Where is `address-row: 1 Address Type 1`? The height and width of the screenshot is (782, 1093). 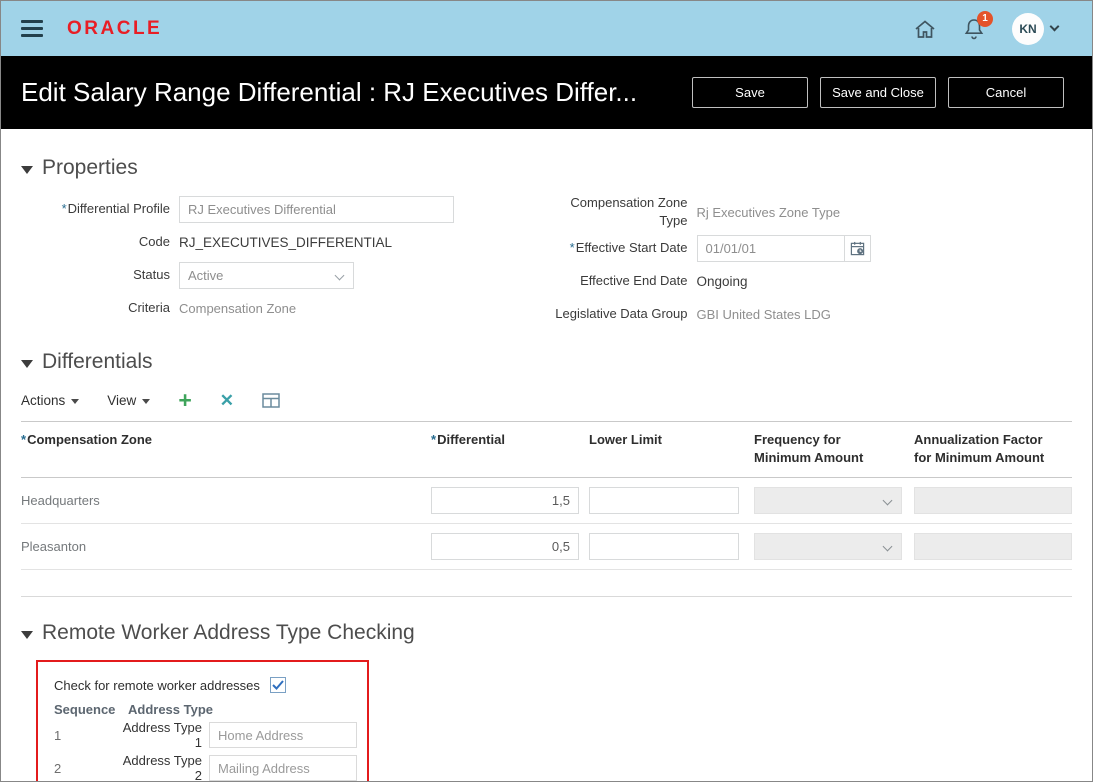
address-row: 1 Address Type 1 is located at coordinates (202, 735).